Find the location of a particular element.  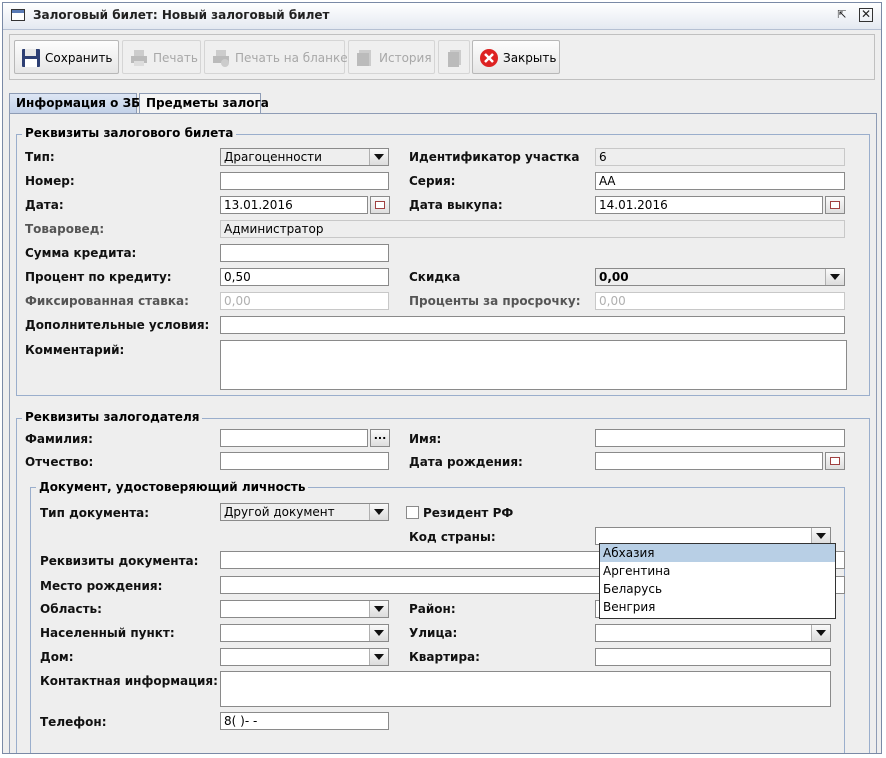

ticket-requisites-legend: Реквизиты залогового билета is located at coordinates (129, 133).